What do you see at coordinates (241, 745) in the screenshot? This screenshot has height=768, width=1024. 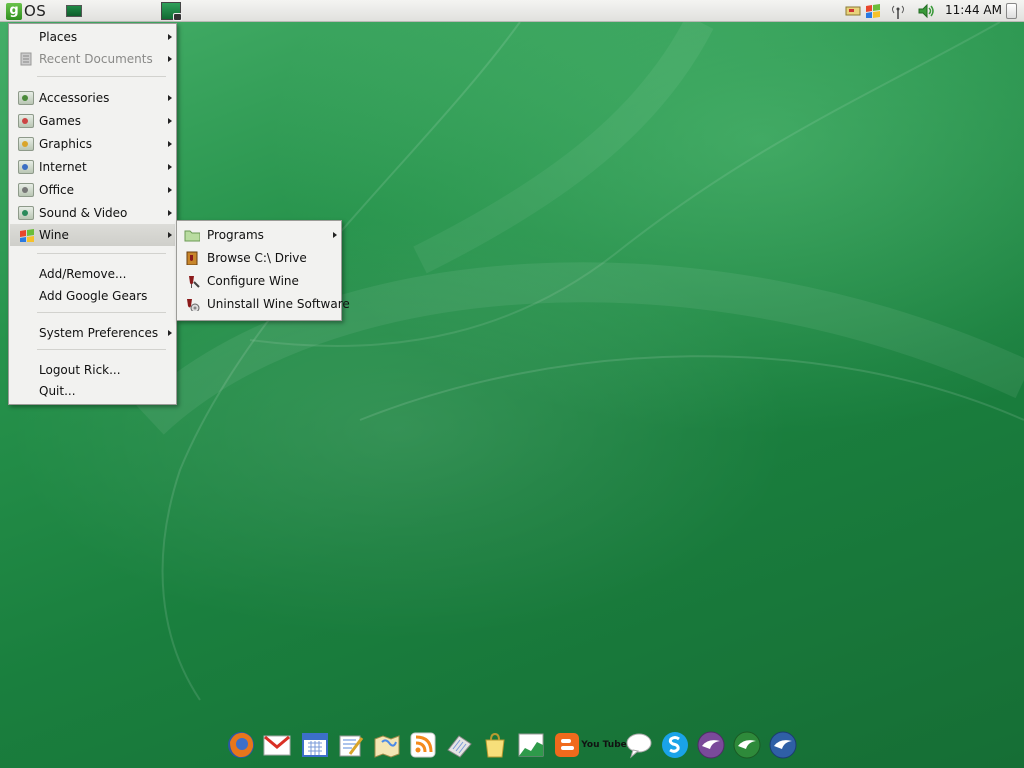 I see `firefox-icon` at bounding box center [241, 745].